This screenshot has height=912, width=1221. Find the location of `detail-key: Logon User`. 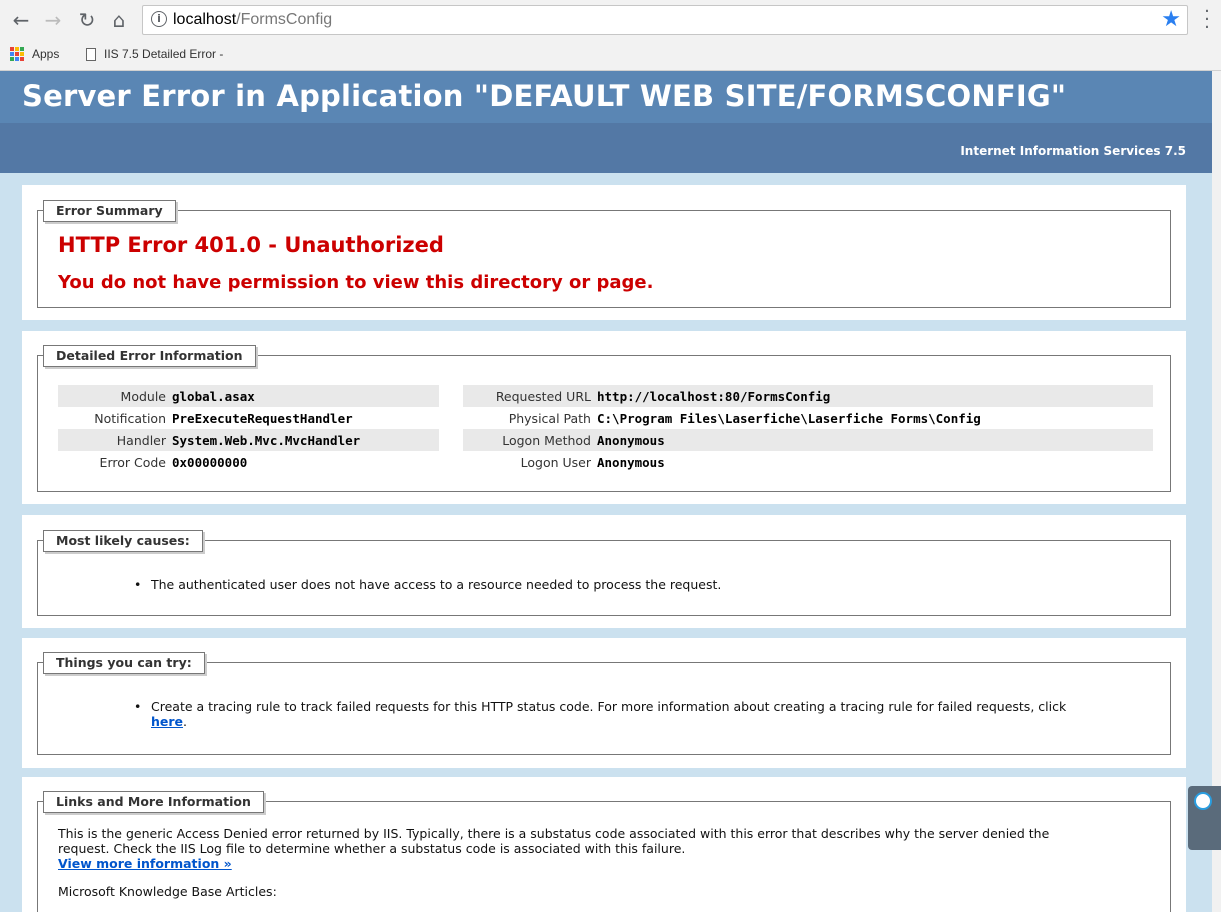

detail-key: Logon User is located at coordinates (555, 462).